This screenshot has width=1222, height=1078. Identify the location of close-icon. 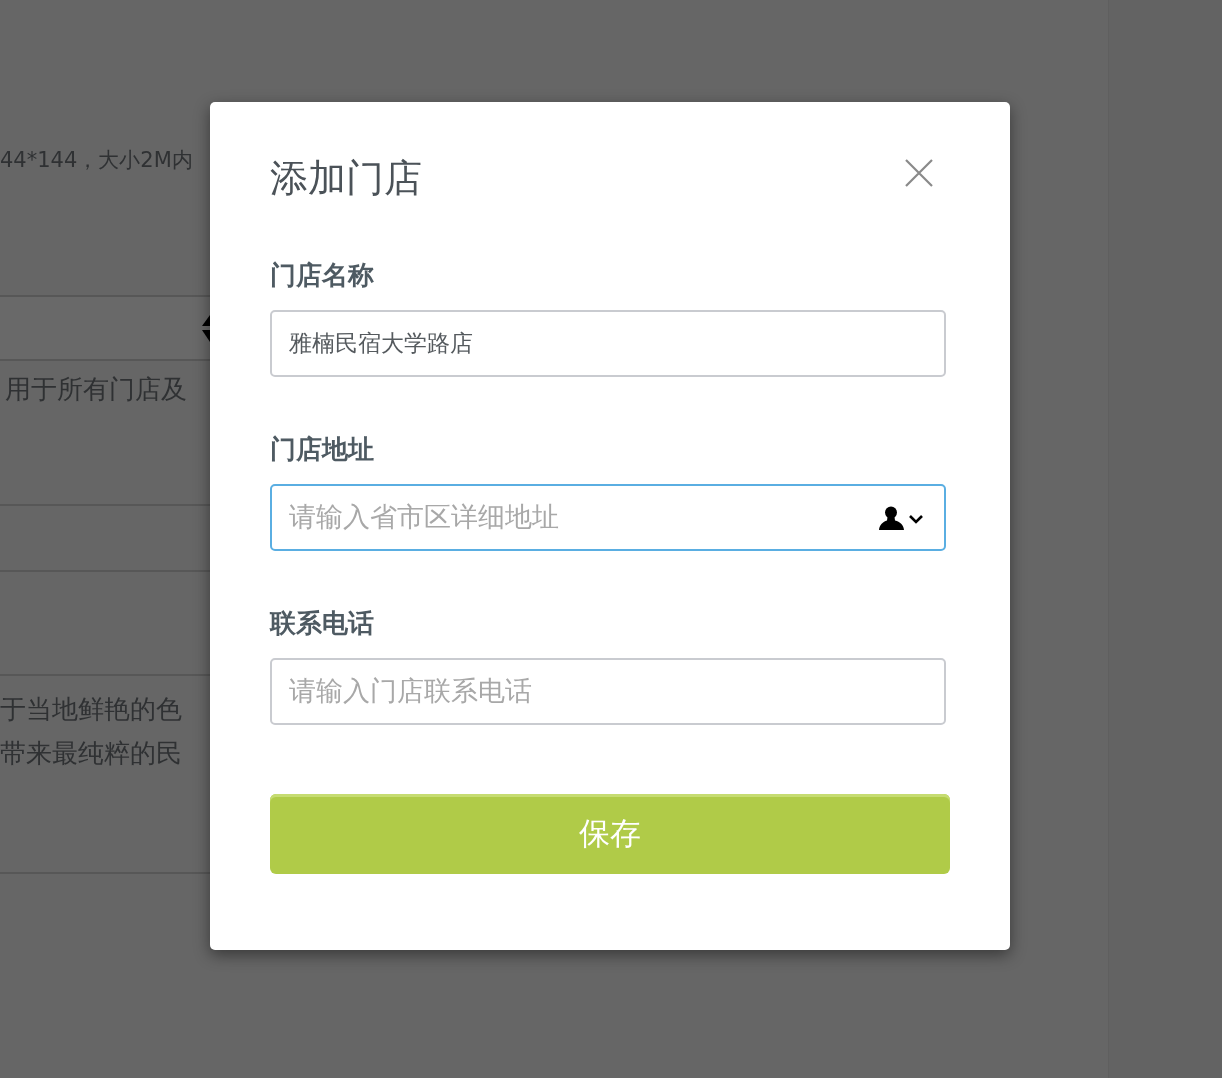
(919, 173).